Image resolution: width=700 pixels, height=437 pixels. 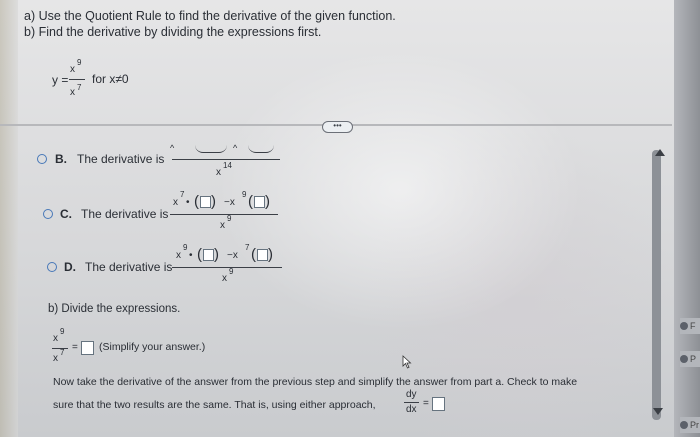 What do you see at coordinates (232, 255) in the screenshot?
I see `option-d-mid: −x` at bounding box center [232, 255].